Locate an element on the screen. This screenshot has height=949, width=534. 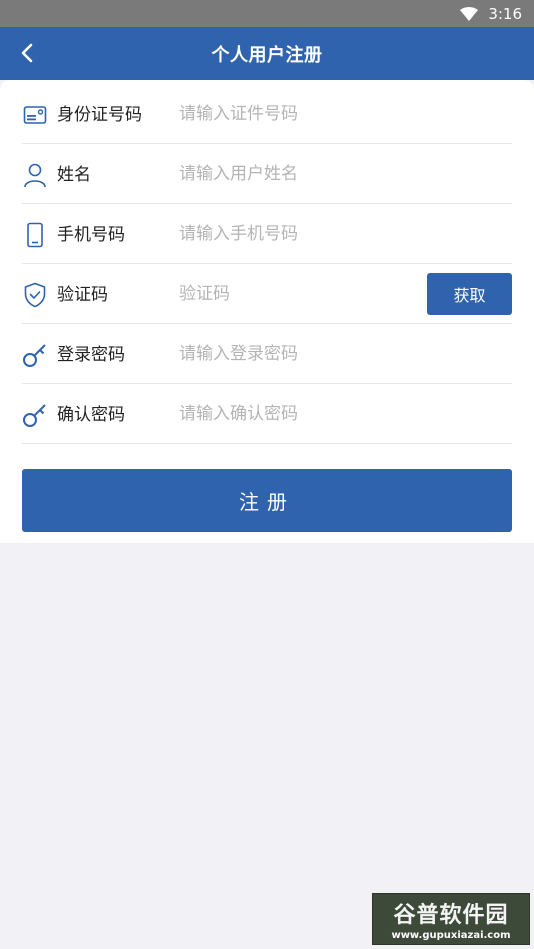
phone-icon is located at coordinates (35, 235).